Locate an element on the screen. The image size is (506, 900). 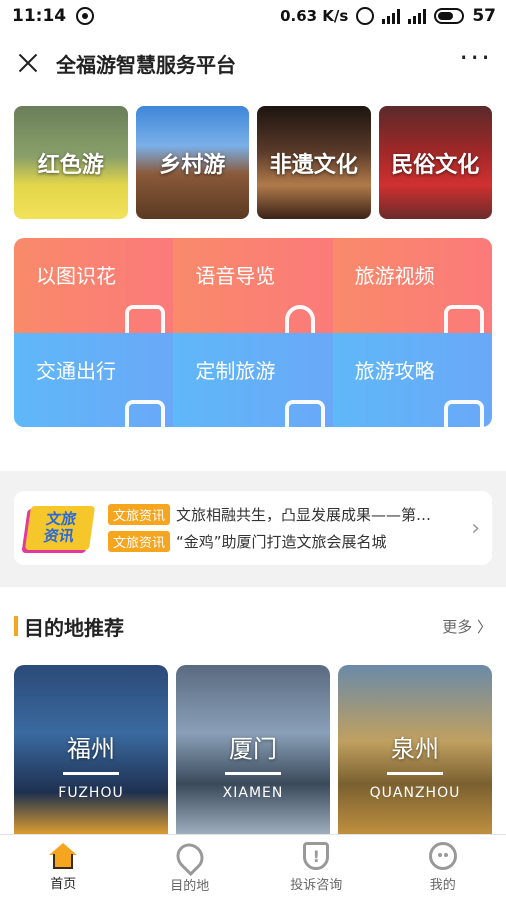
city-name: 福州 is located at coordinates (91, 749).